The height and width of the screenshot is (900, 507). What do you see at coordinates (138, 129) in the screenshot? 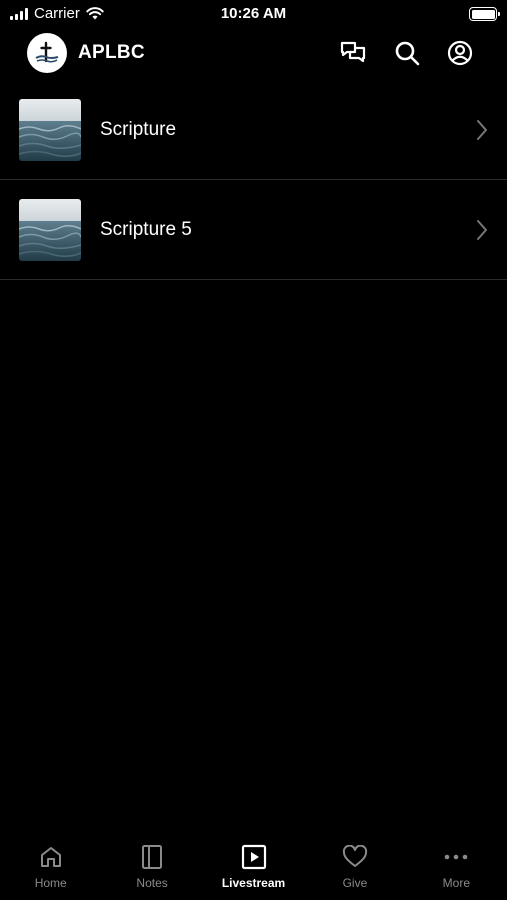
I see `item-title: Scripture` at bounding box center [138, 129].